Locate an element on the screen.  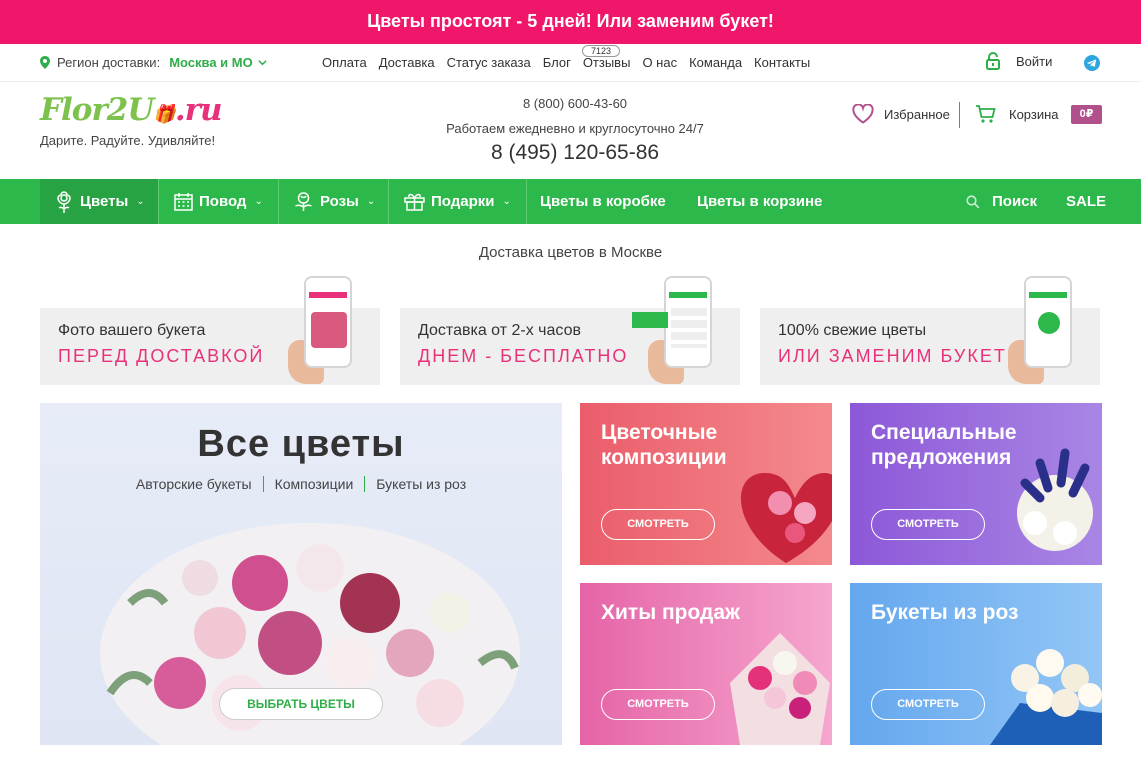
nav-flowers: Цветы ⌄ is located at coordinates (99, 201).